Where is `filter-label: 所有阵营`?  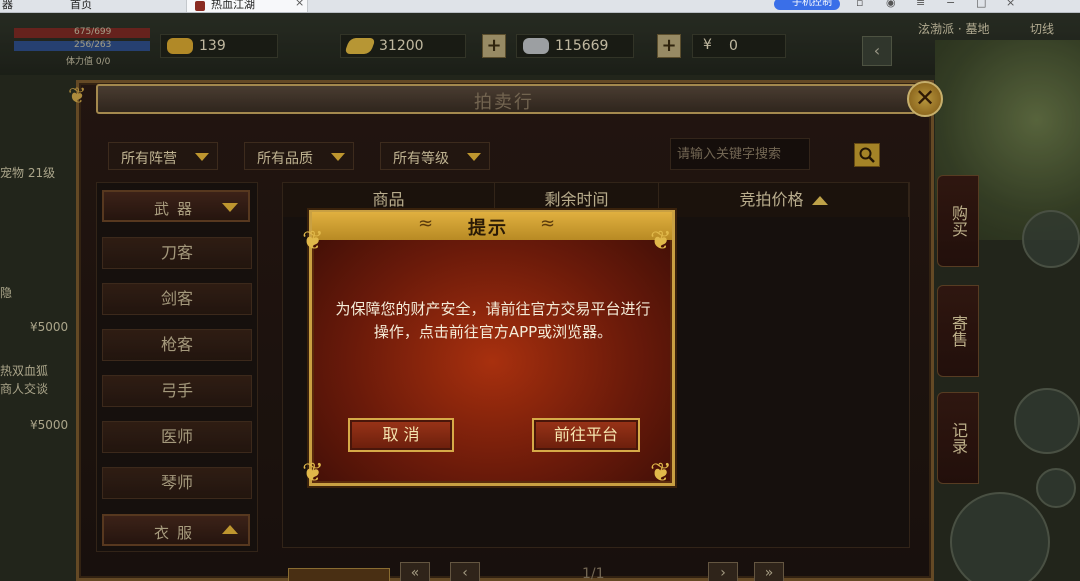 filter-label: 所有阵营 is located at coordinates (149, 159).